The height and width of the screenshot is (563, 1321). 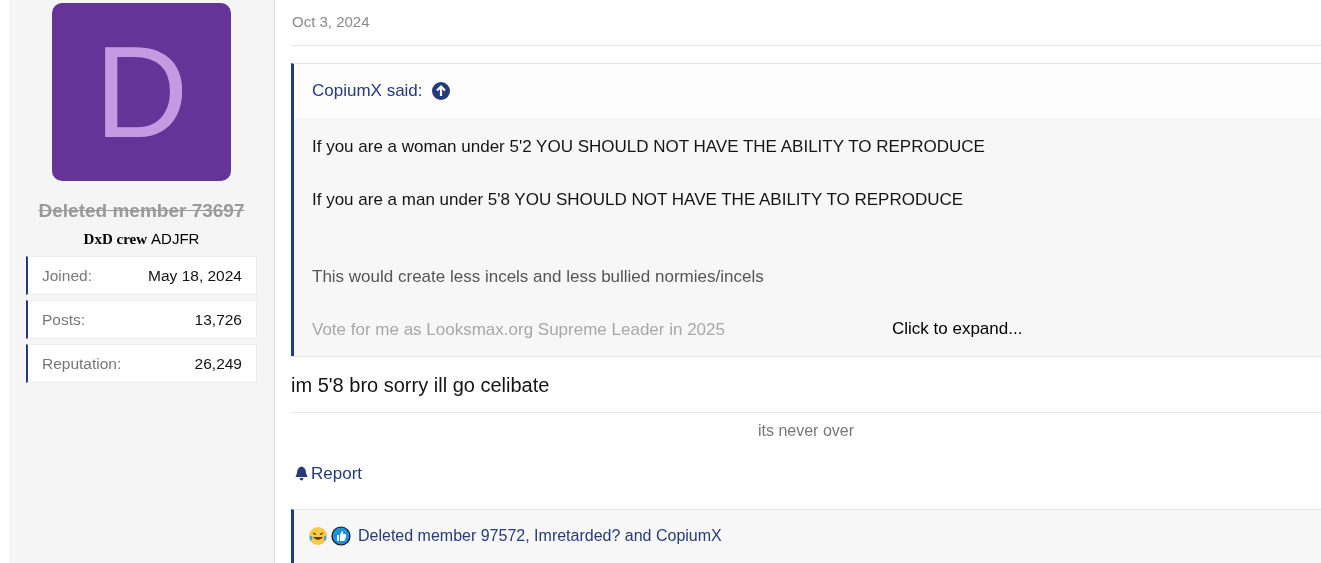 I want to click on quote-line: If you are a woman under 5'2 YOU SHOULD NOT HAVE THE ABILITY TO REPRODUCE, so click(x=648, y=147).